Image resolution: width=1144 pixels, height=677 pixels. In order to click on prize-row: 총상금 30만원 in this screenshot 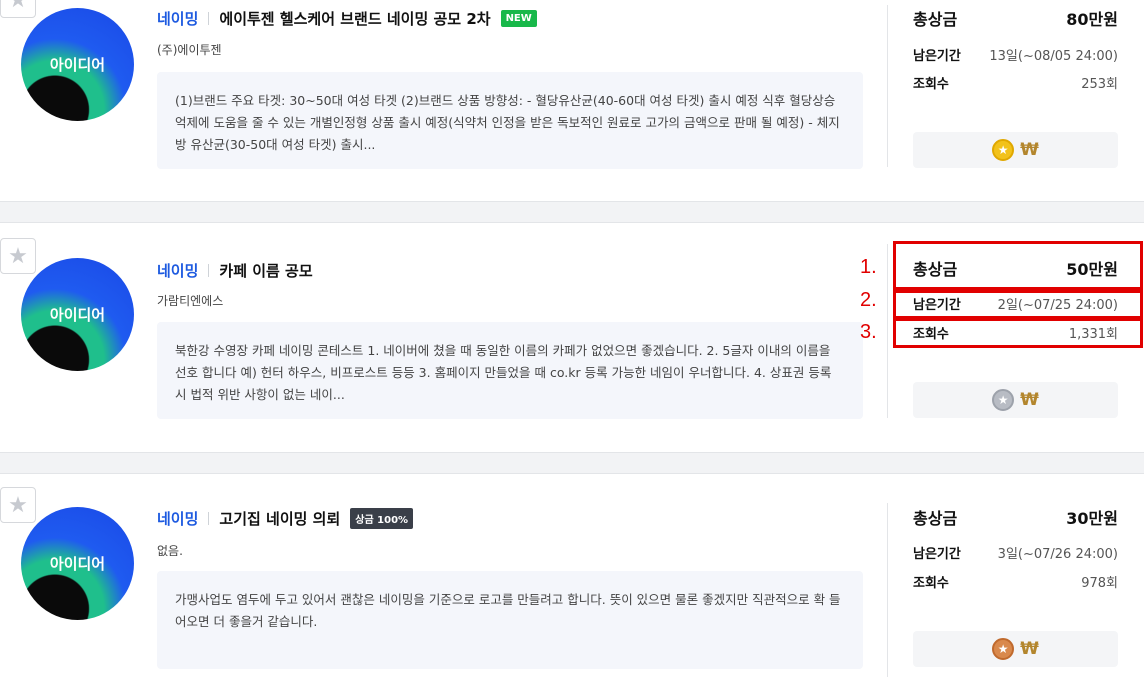, I will do `click(1015, 517)`.